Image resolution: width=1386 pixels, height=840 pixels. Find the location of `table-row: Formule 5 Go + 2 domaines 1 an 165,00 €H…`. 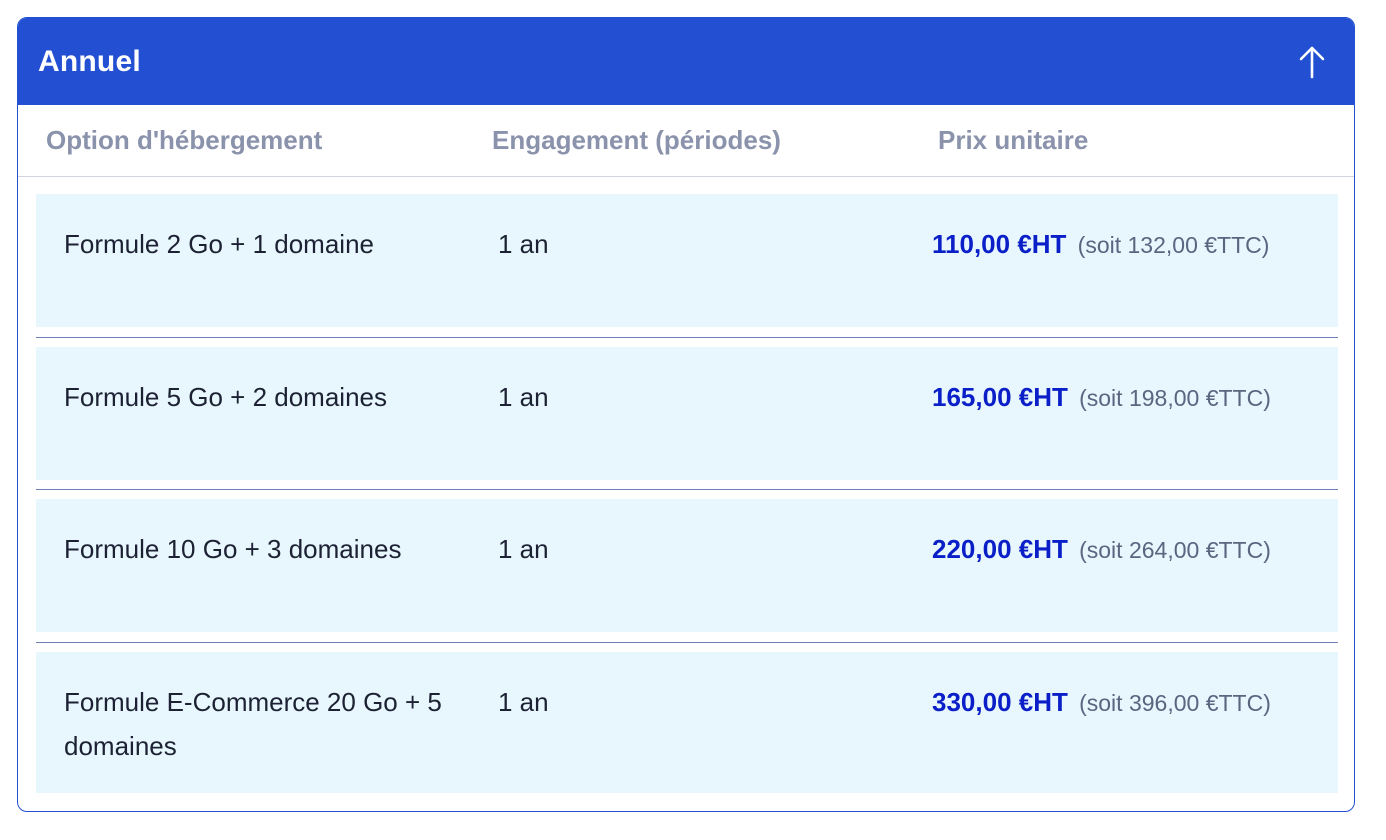

table-row: Formule 5 Go + 2 domaines 1 an 165,00 €H… is located at coordinates (687, 413).